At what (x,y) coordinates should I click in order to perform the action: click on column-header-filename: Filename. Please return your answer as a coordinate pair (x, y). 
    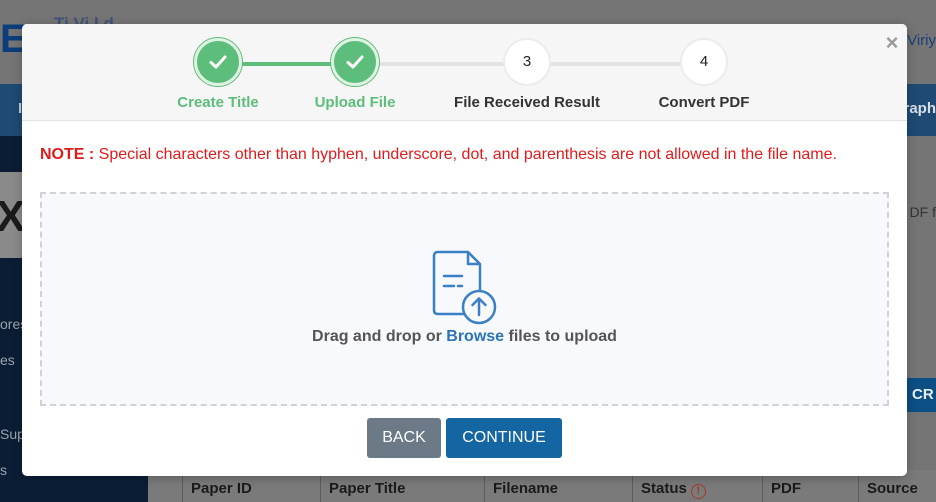
    Looking at the image, I should click on (558, 488).